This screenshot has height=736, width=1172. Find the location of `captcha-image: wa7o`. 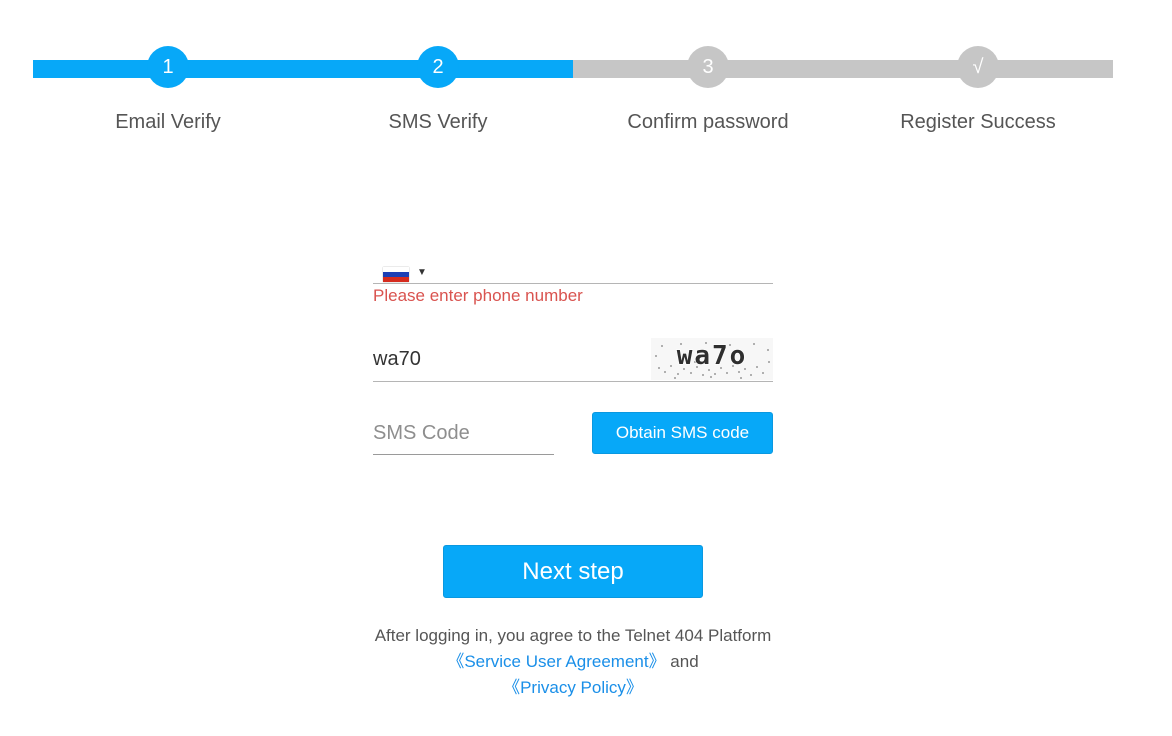

captcha-image: wa7o is located at coordinates (712, 359).